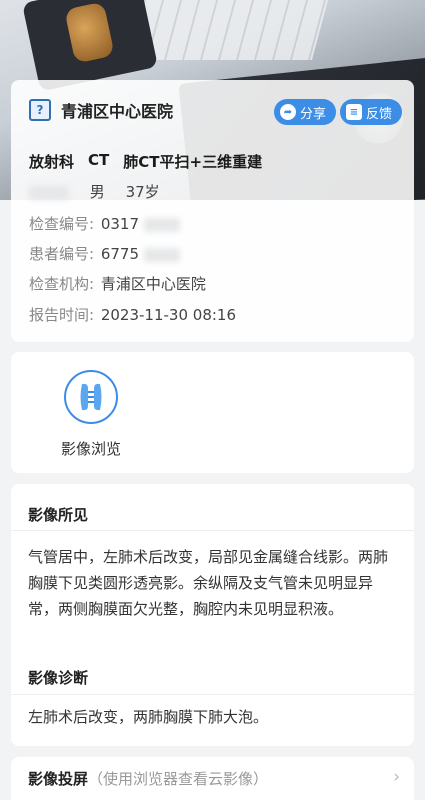  What do you see at coordinates (62, 315) in the screenshot?
I see `report-time-label: 报告时间:` at bounding box center [62, 315].